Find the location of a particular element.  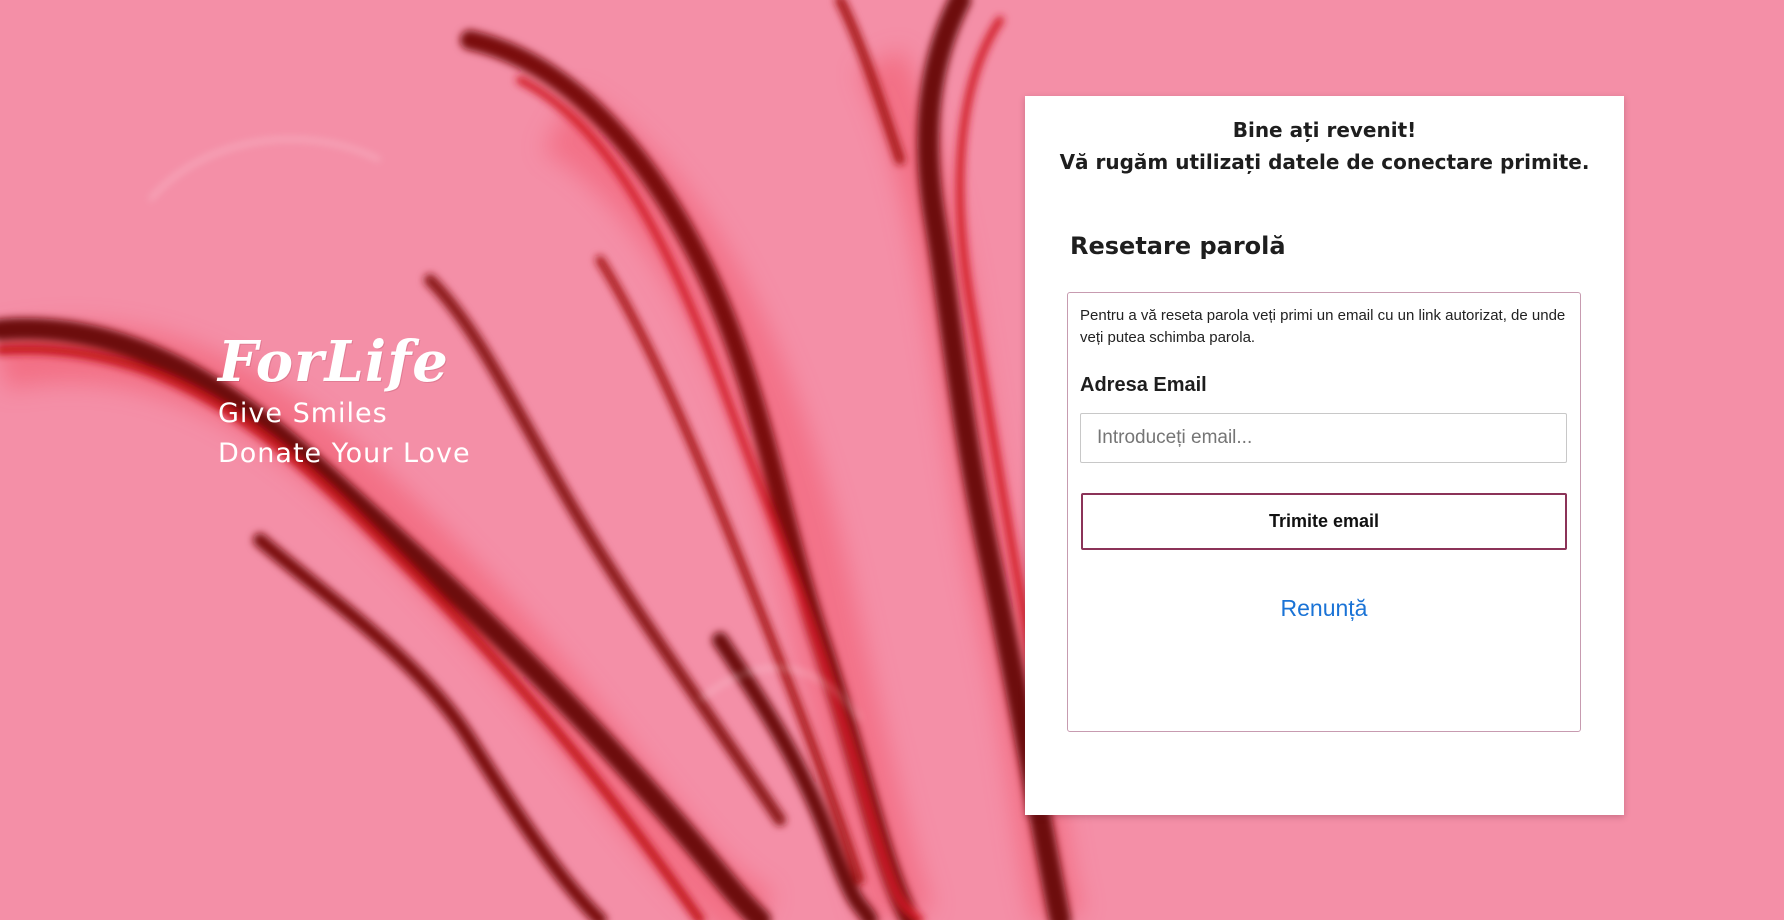

email-label: Adresa Email is located at coordinates (1143, 385).